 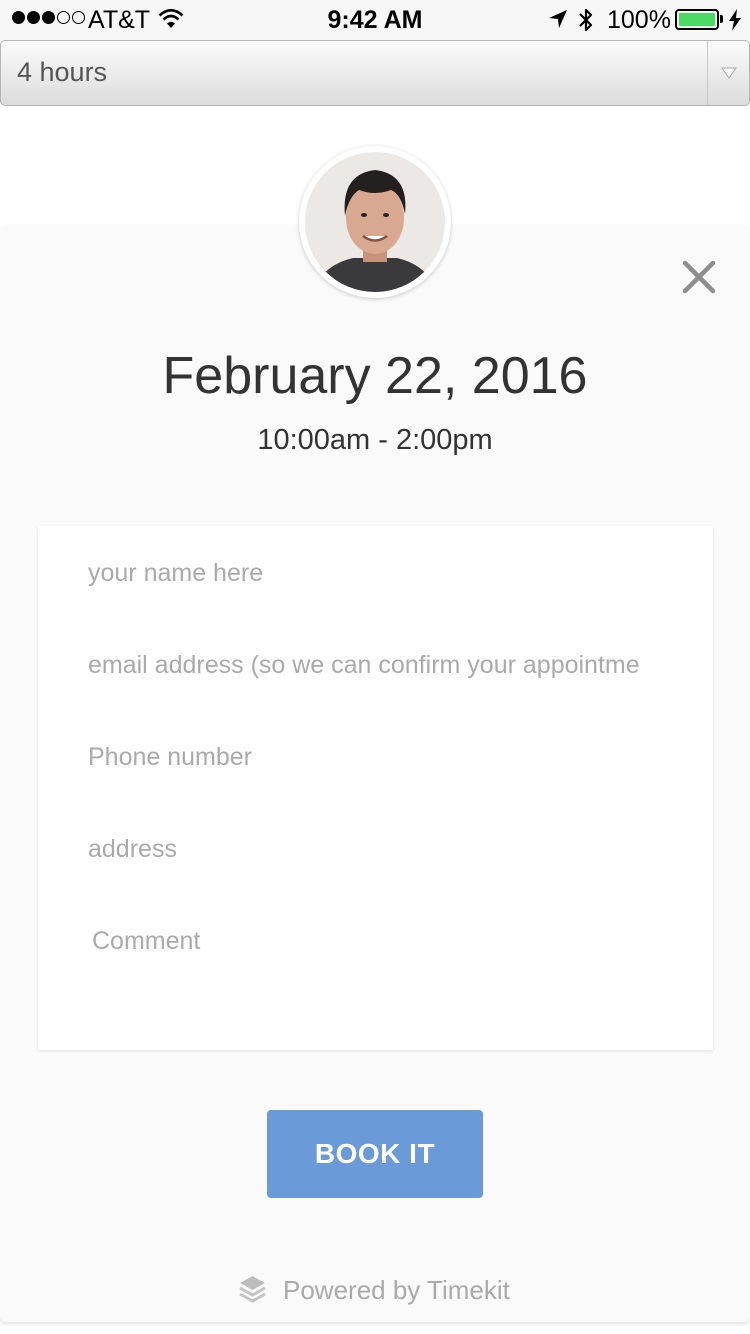 What do you see at coordinates (375, 1154) in the screenshot?
I see `book-it-button: BOOK IT` at bounding box center [375, 1154].